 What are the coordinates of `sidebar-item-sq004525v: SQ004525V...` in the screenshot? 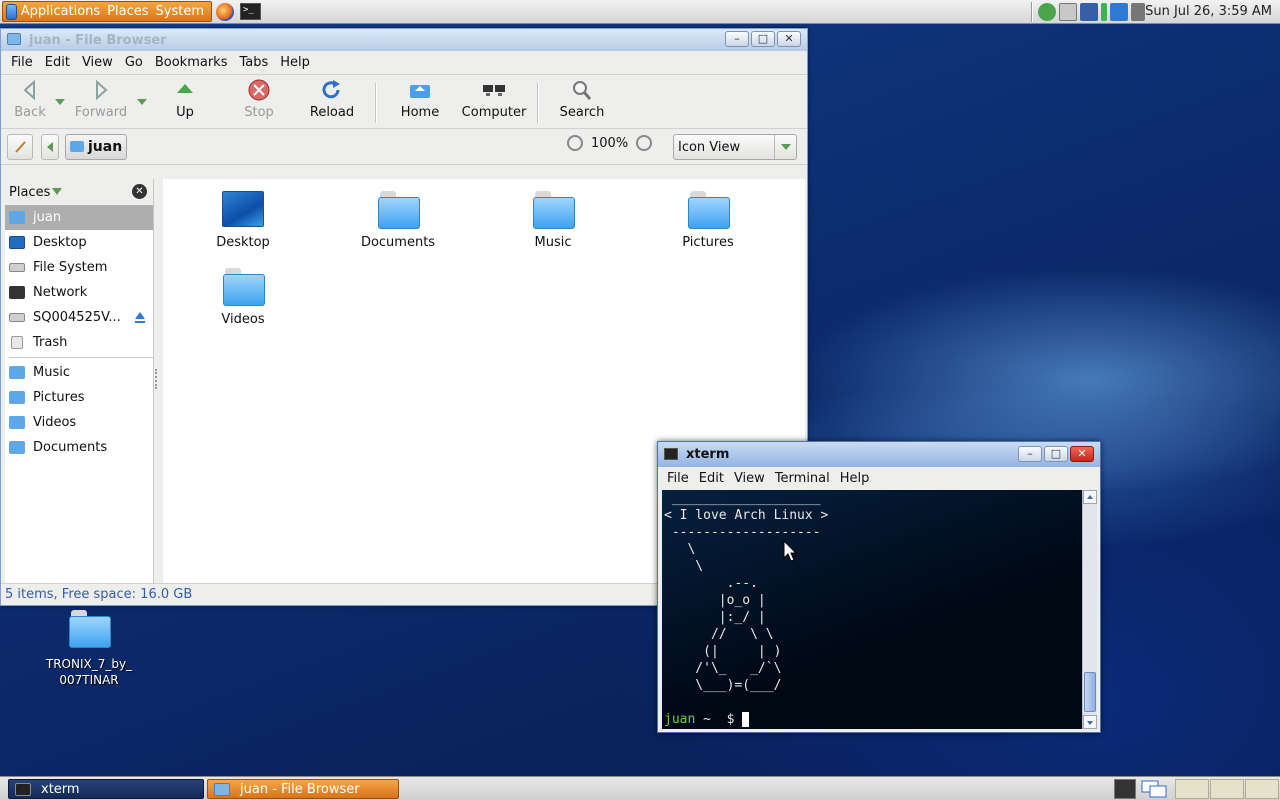 It's located at (79, 317).